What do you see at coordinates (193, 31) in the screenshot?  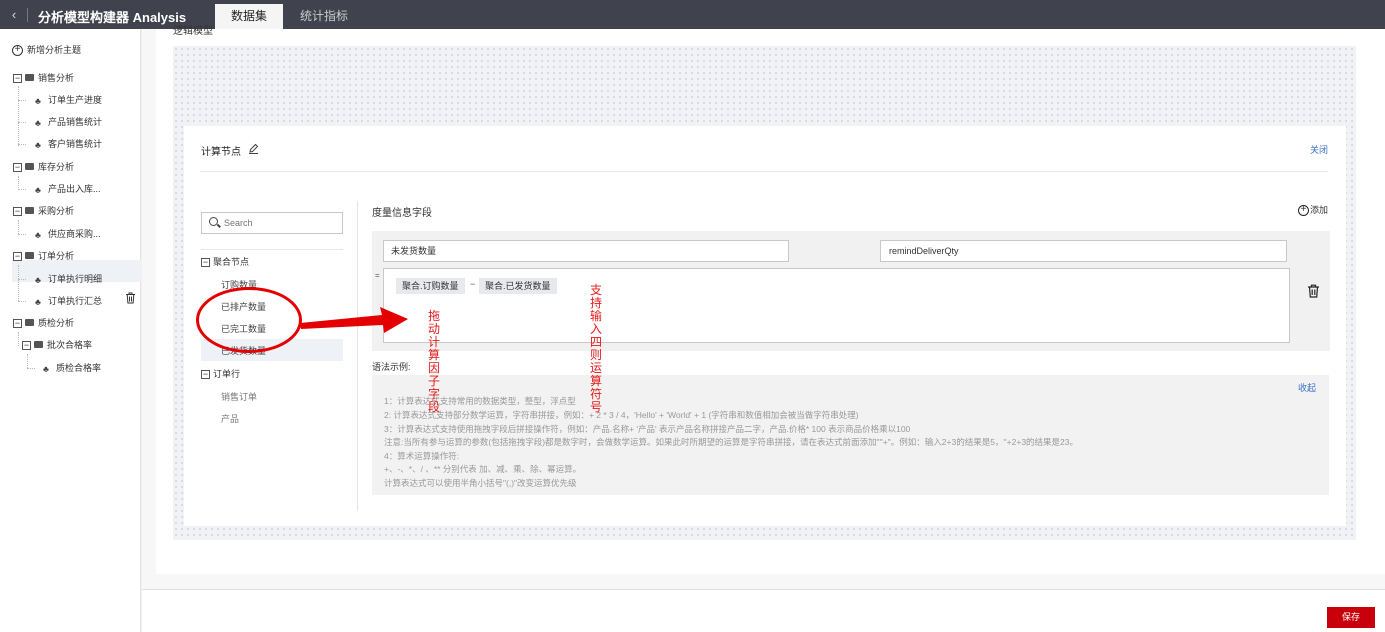 I see `canvas-title: 逻辑模型` at bounding box center [193, 31].